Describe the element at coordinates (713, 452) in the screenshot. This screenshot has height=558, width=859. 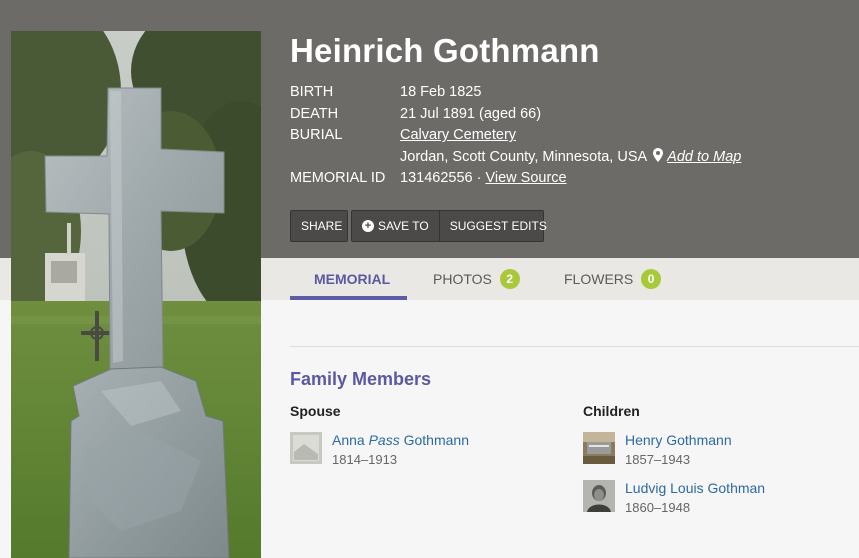
I see `child-item: Henry Gothmann 1857–1943` at that location.